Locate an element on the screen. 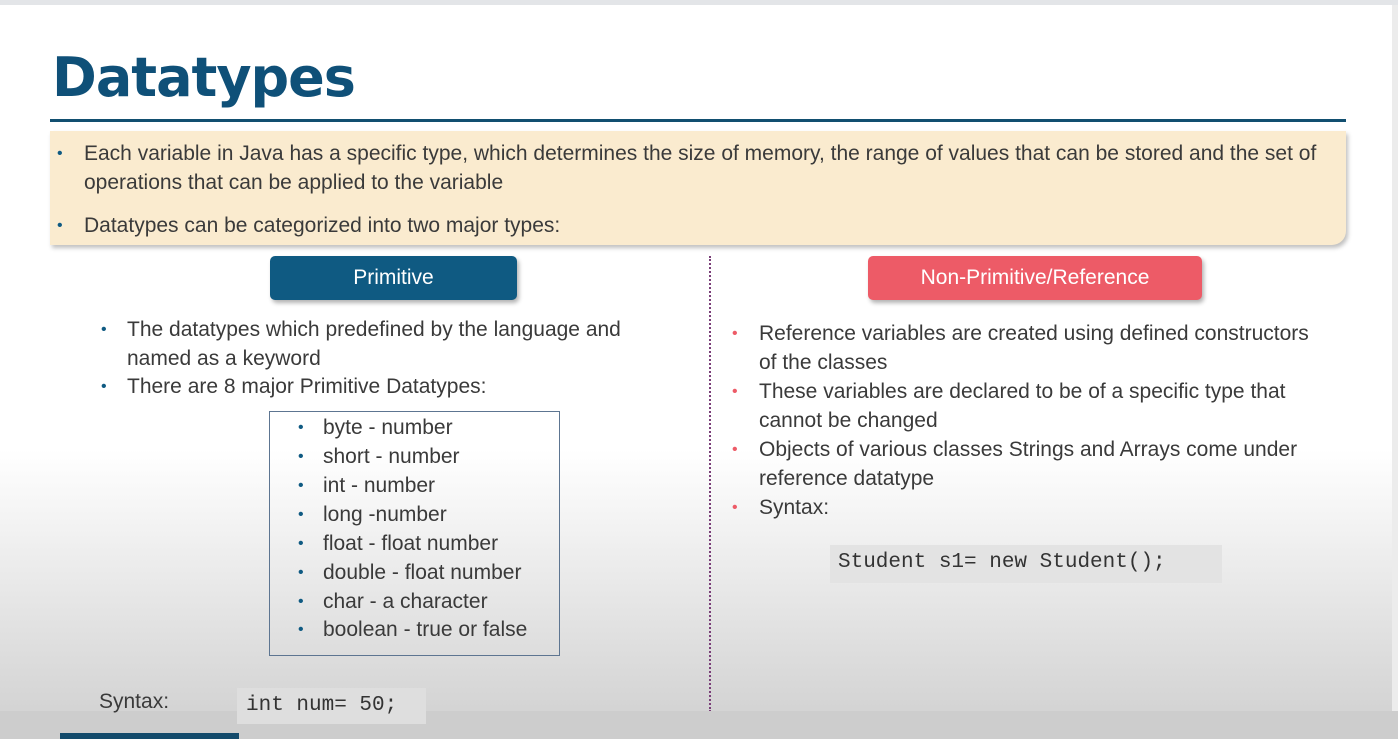  primitive-syntax-code: int num= 50; is located at coordinates (331, 706).